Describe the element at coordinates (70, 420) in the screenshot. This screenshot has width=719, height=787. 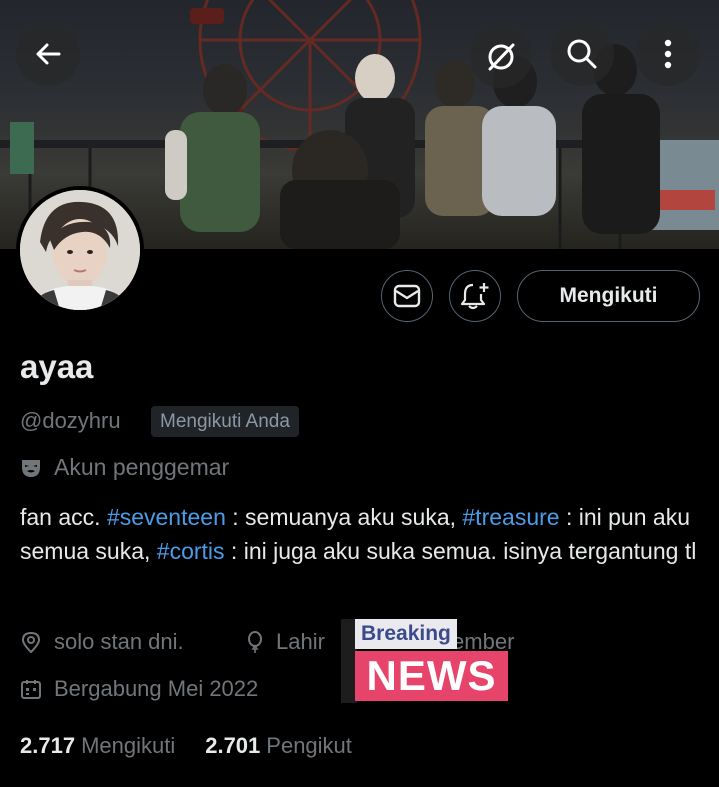
I see `profile-handle: @dozyhru` at that location.